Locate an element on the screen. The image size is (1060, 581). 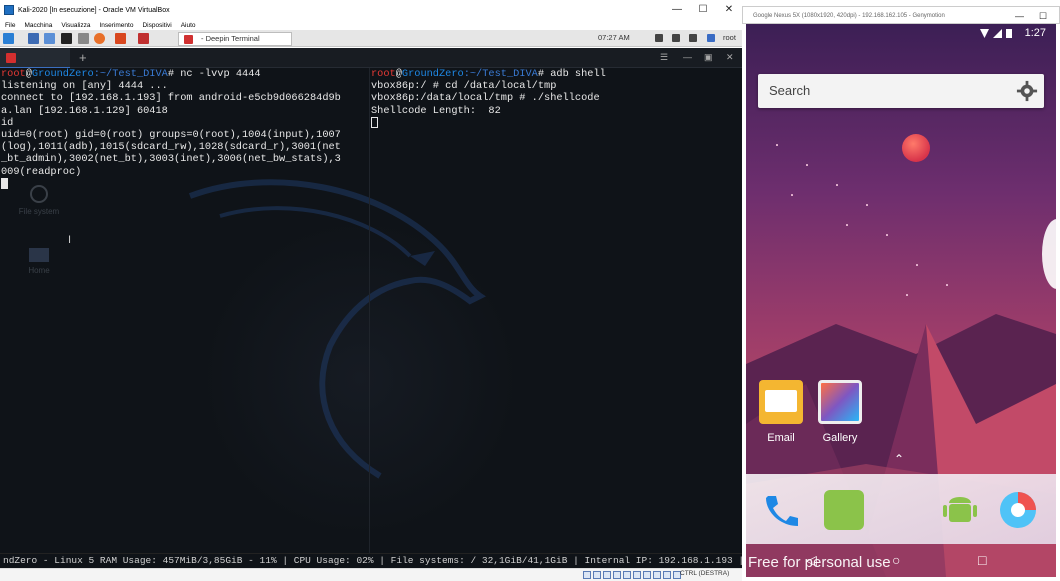
browser-icon is located at coordinates (1018, 510).